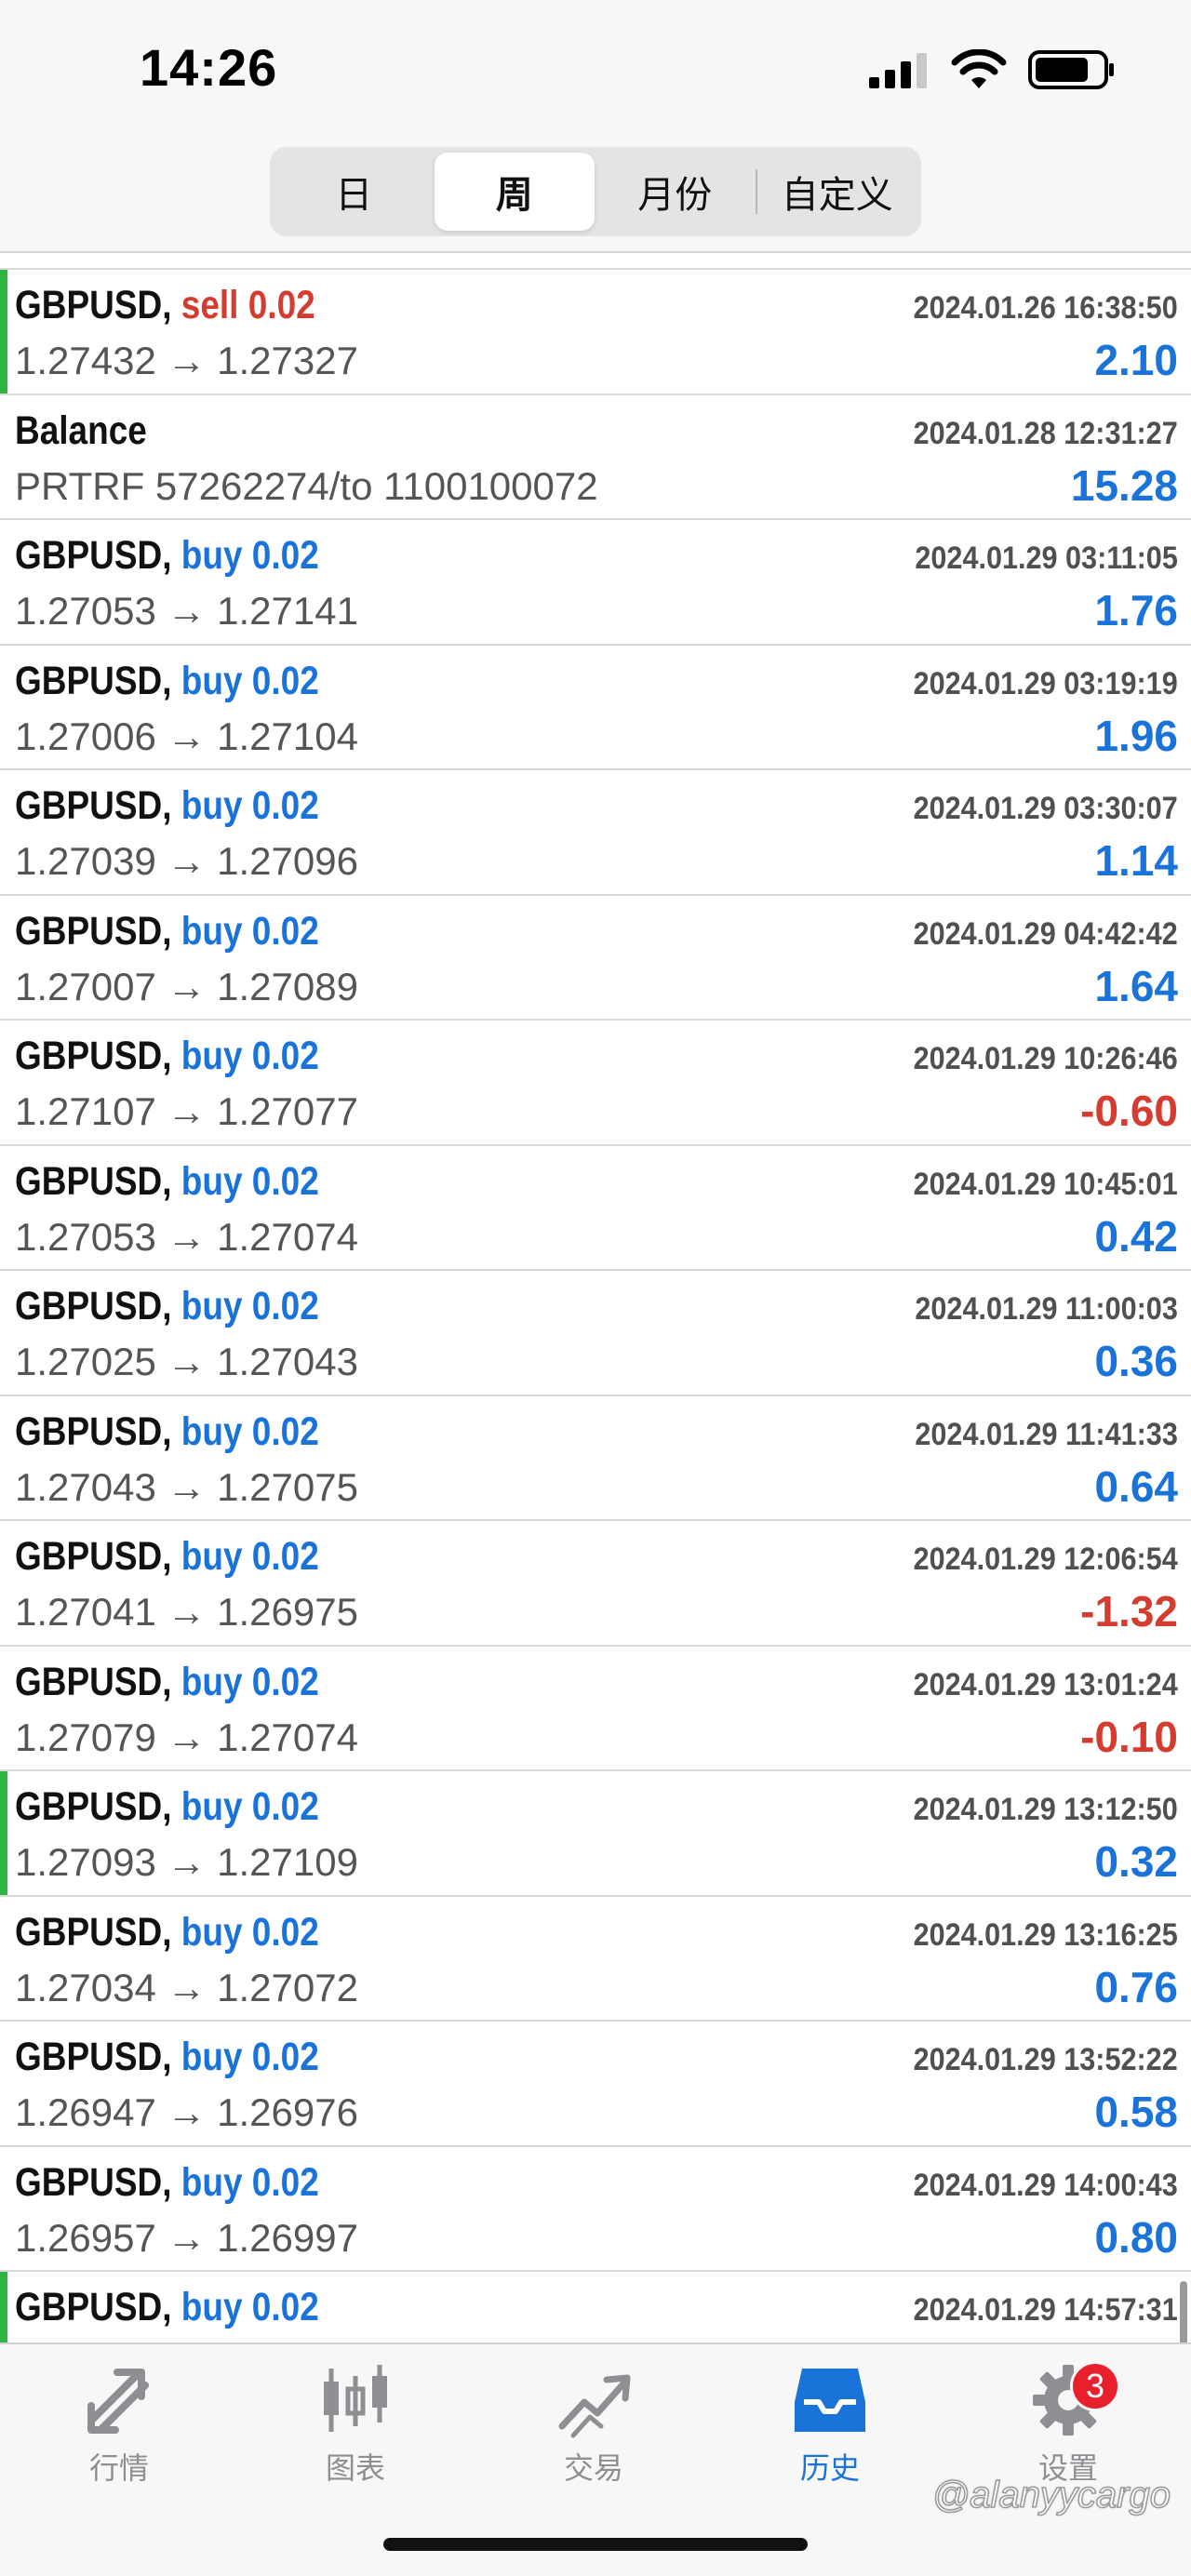 The width and height of the screenshot is (1191, 2576). What do you see at coordinates (1136, 610) in the screenshot?
I see `row-profit: 1.76` at bounding box center [1136, 610].